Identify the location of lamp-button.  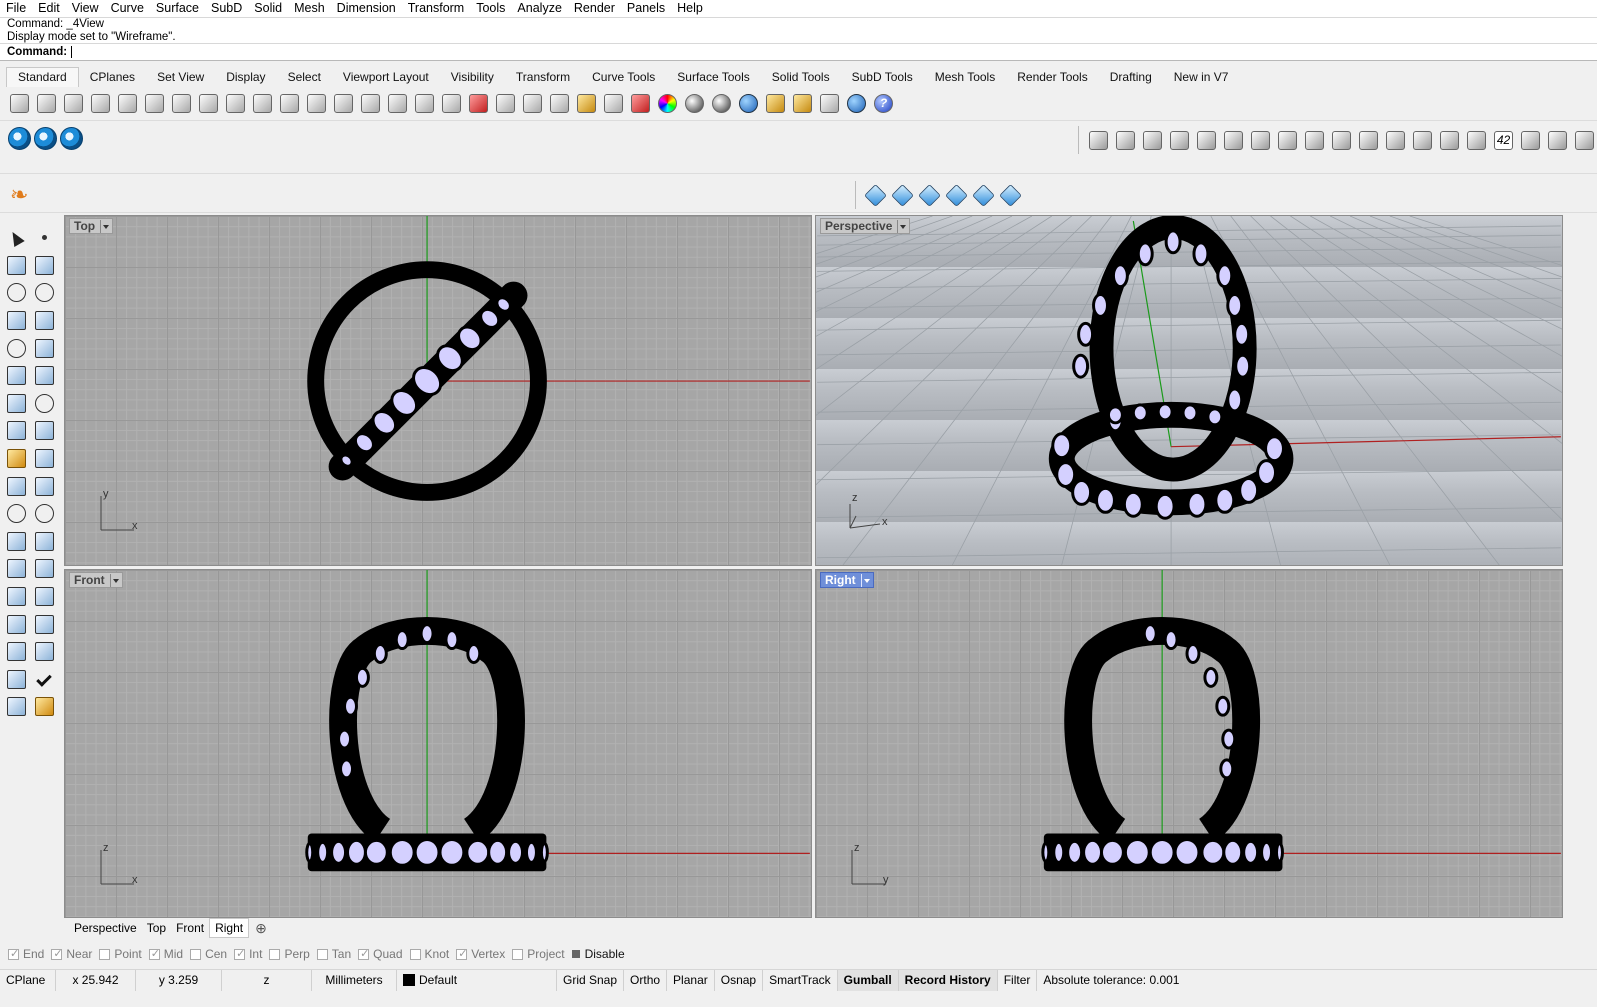
(505, 103).